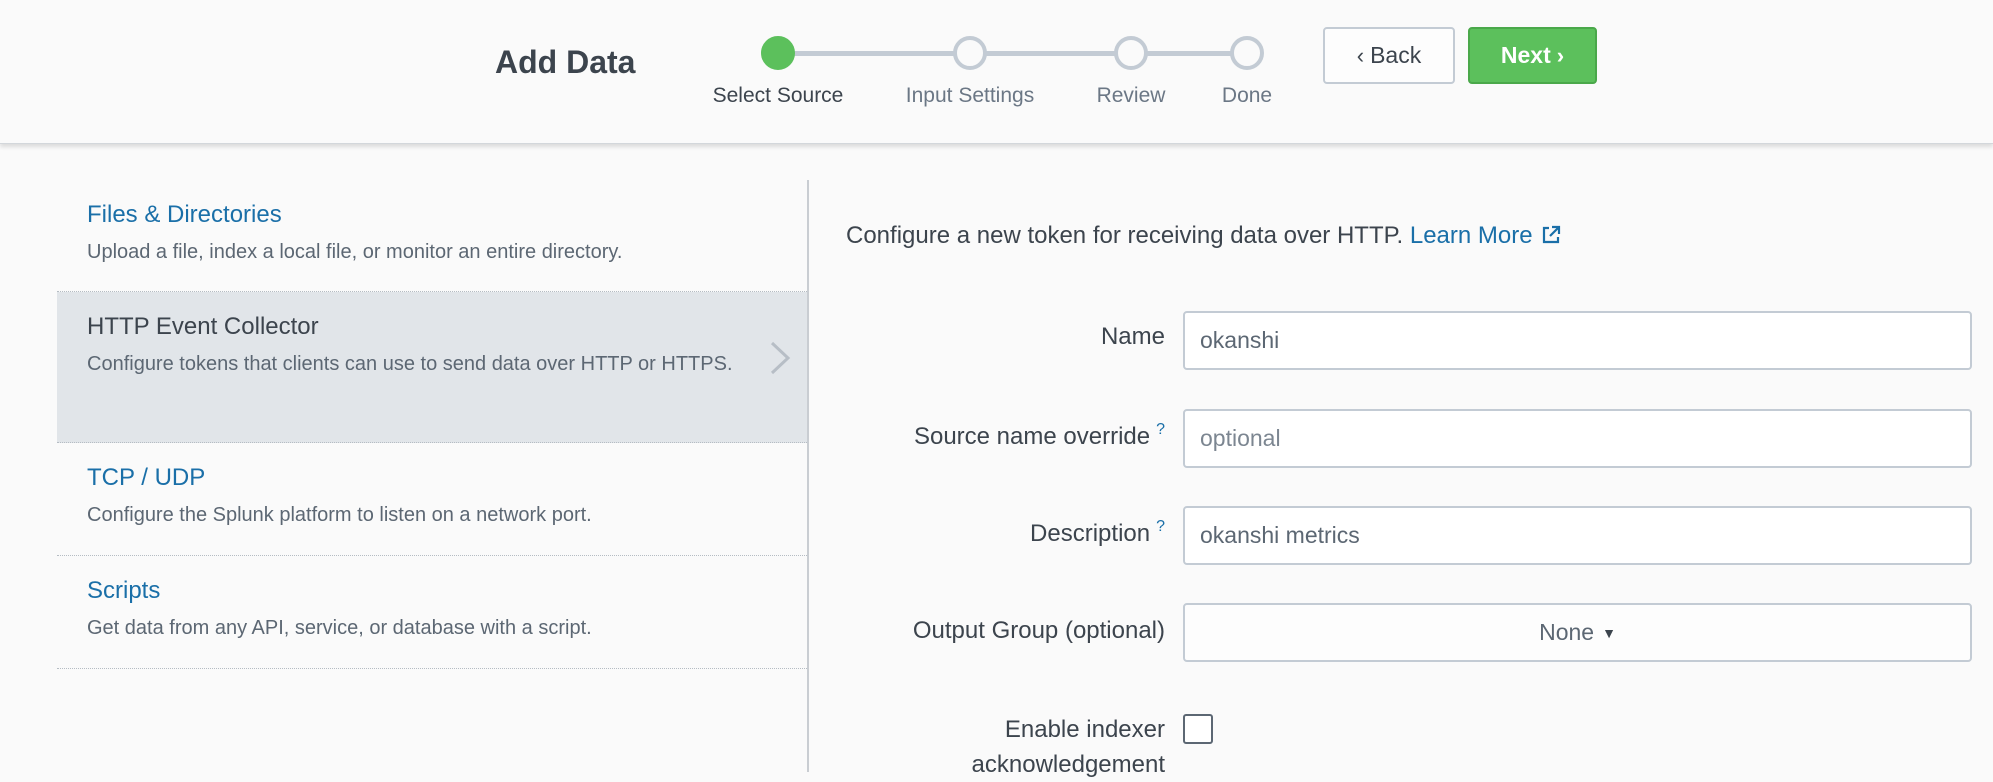 This screenshot has height=782, width=1993. Describe the element at coordinates (184, 215) in the screenshot. I see `source-item-title: Files & Directories` at that location.